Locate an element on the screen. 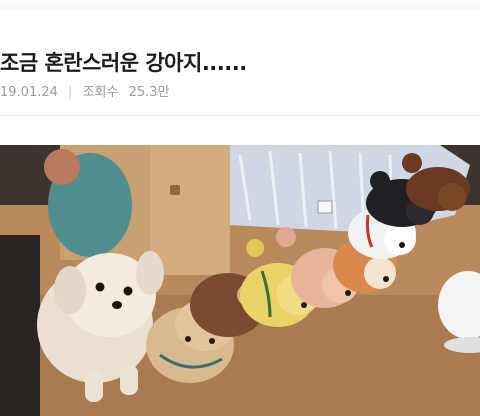 The width and height of the screenshot is (480, 416). post-meta: 19.01.24 | 조회수 25.3만 is located at coordinates (85, 90).